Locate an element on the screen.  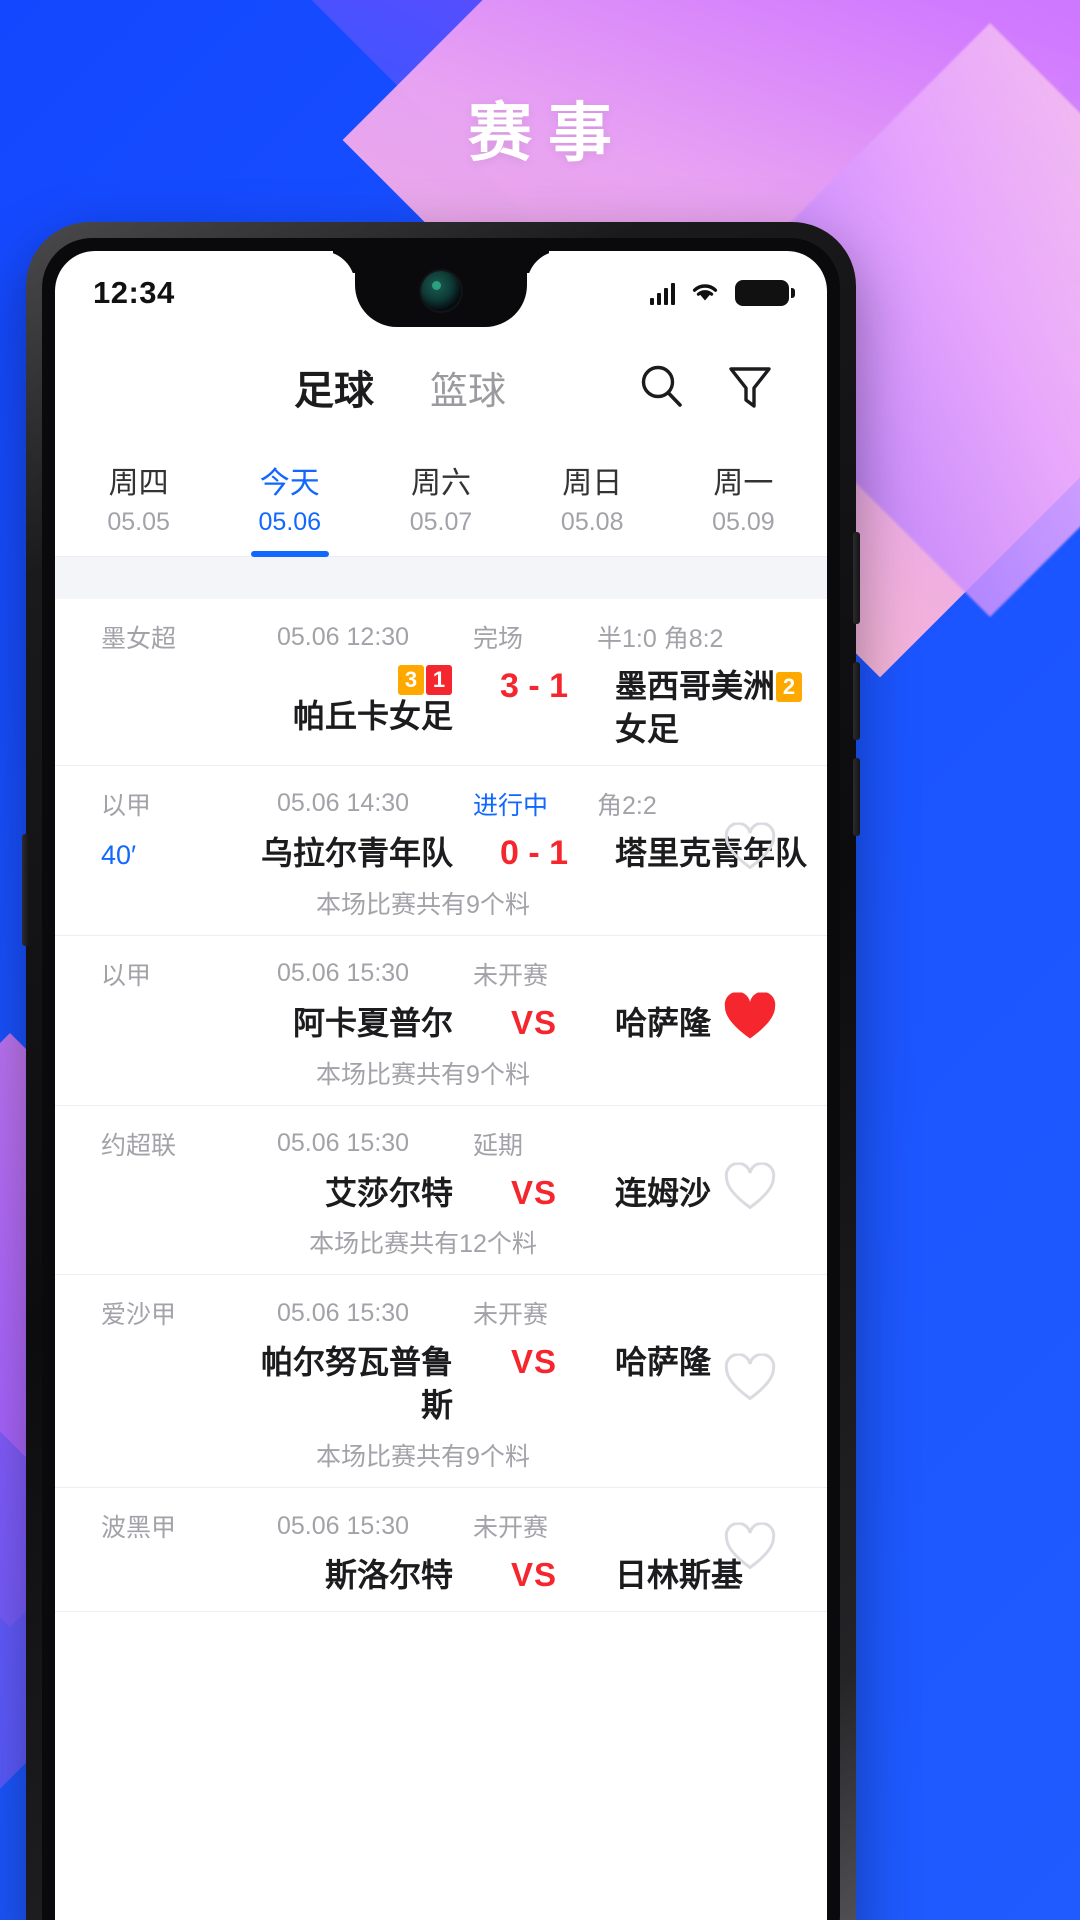
home-team-name: 乌拉尔青年队 is located at coordinates (356, 852).